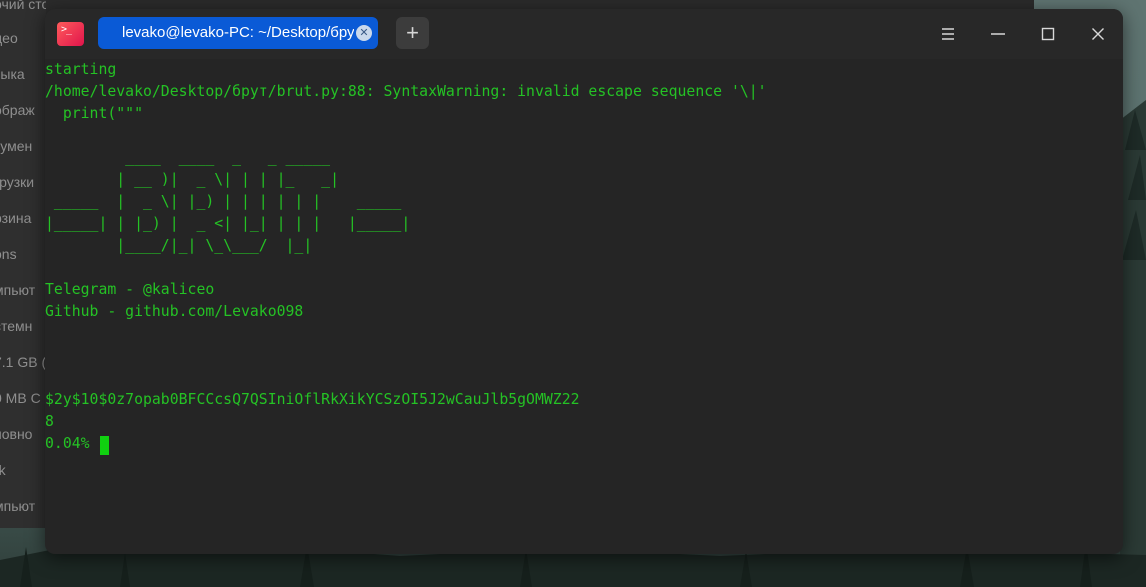  What do you see at coordinates (23, 362) in the screenshot?
I see `sidebar-item-volume-7gb: 7.1 GB (` at bounding box center [23, 362].